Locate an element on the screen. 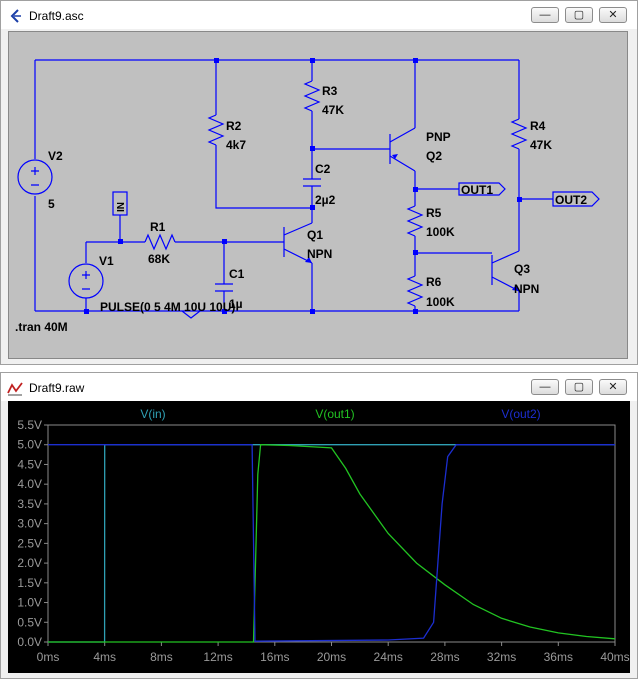 This screenshot has width=638, height=679. r5-label: R5 is located at coordinates (434, 213).